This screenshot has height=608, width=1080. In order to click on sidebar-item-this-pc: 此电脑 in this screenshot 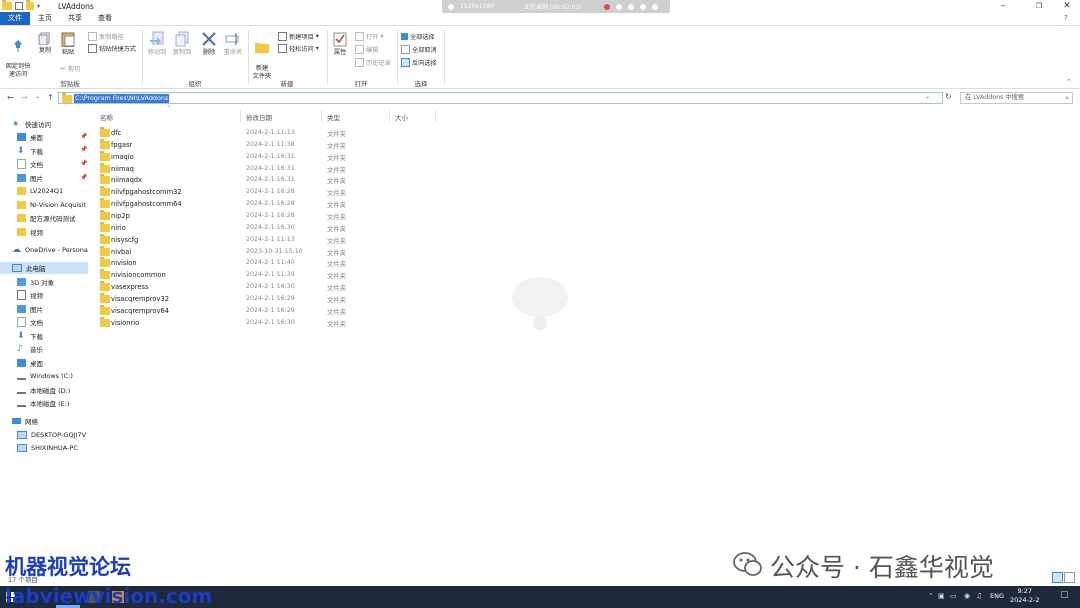, I will do `click(29, 268)`.